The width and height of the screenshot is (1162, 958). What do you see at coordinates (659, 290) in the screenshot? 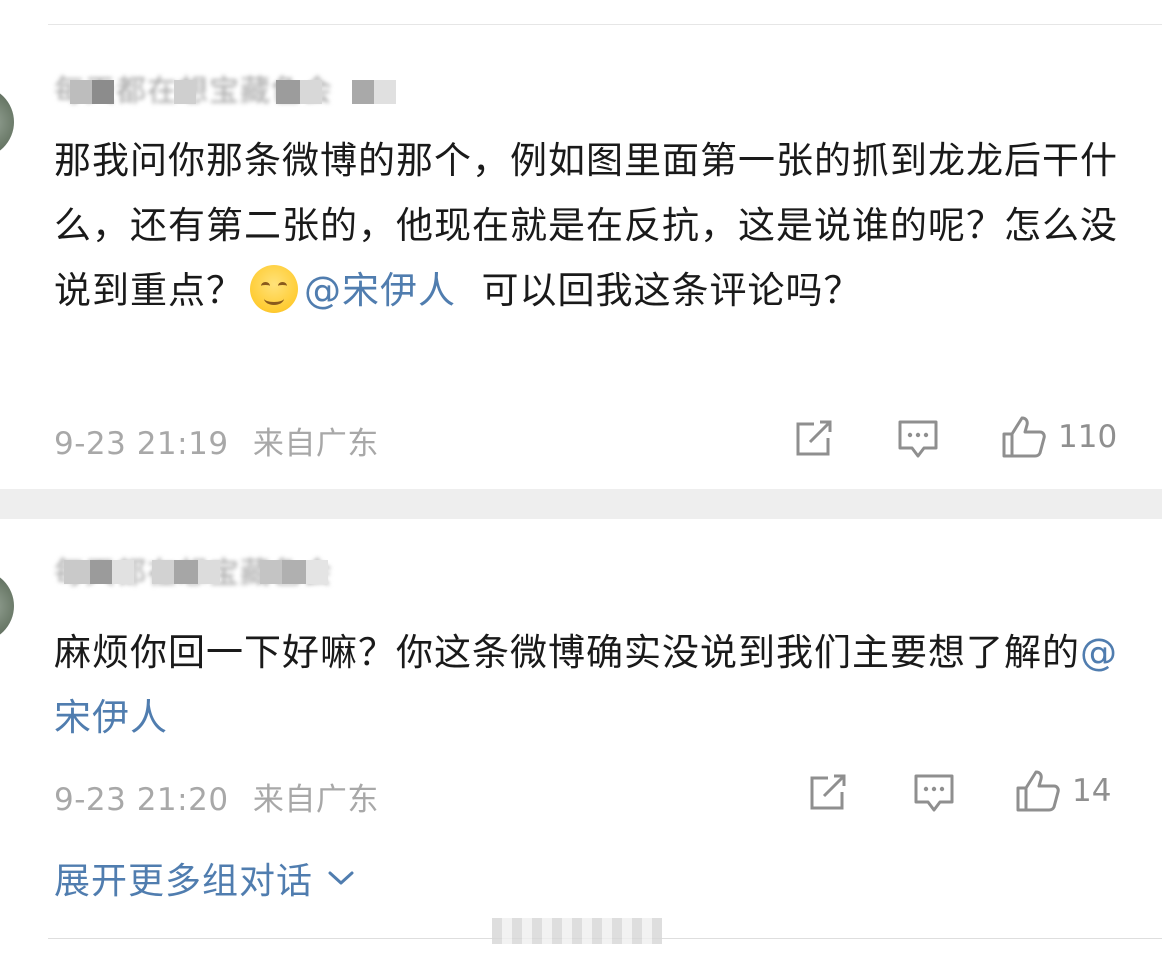
I see `comment-body-tail: 可以回我这条评论吗？` at bounding box center [659, 290].